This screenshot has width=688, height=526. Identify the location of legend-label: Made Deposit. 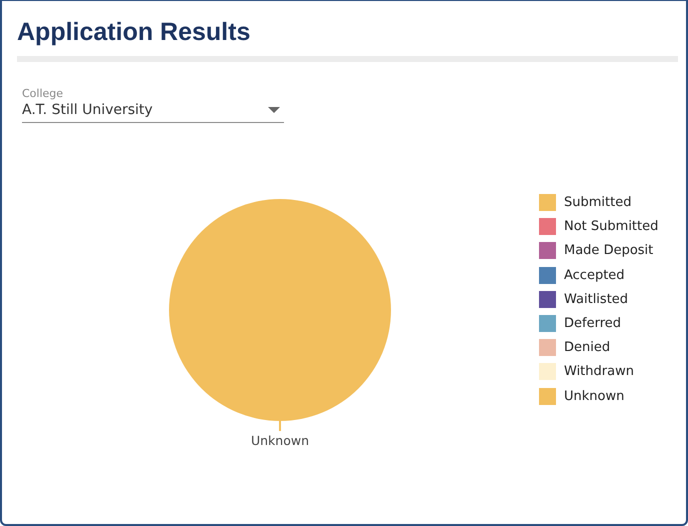
(609, 250).